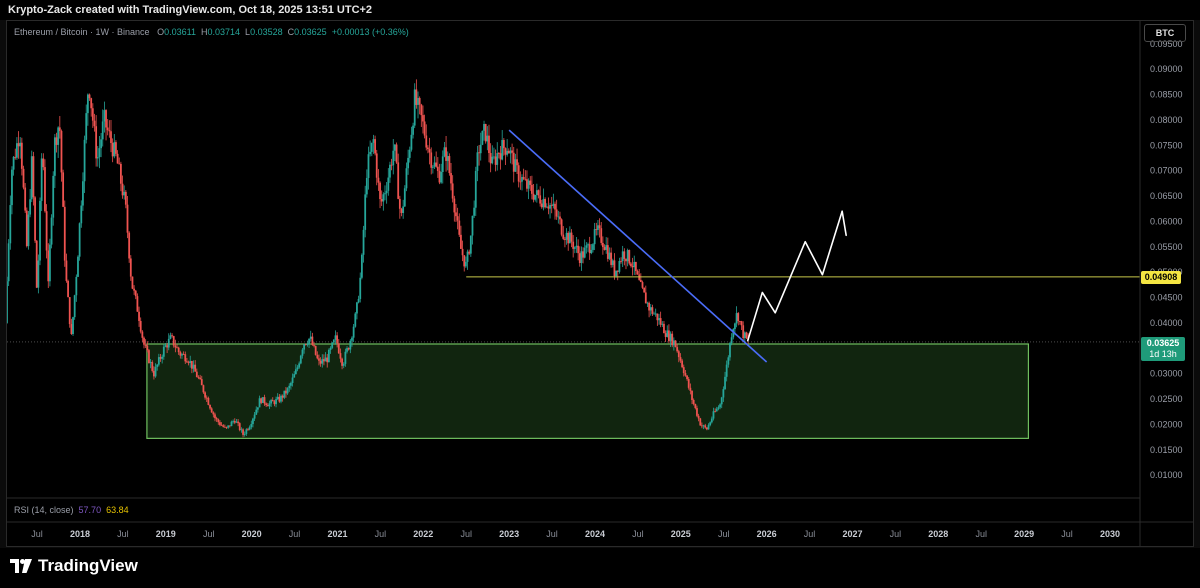  I want to click on y-tick-label: 0.05500, so click(1166, 247).